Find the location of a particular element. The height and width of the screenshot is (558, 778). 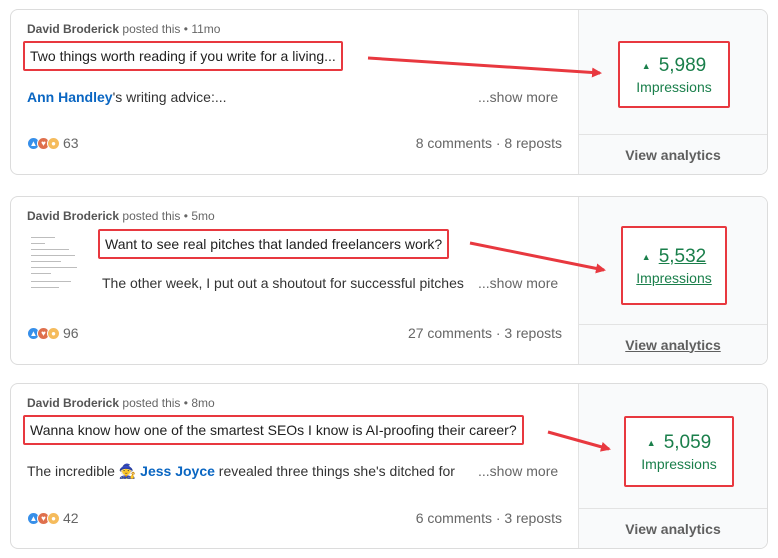

engagement-stats: 6 comments · 3 reposts is located at coordinates (489, 518).